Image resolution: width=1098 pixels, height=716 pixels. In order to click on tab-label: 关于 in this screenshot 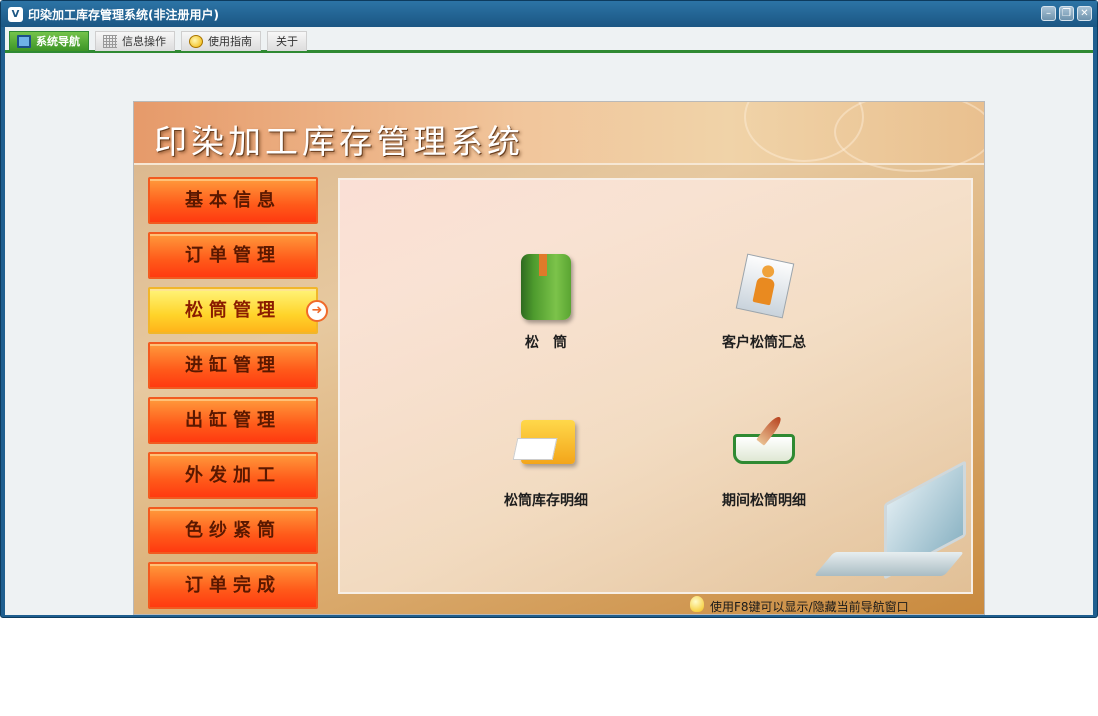, I will do `click(287, 41)`.